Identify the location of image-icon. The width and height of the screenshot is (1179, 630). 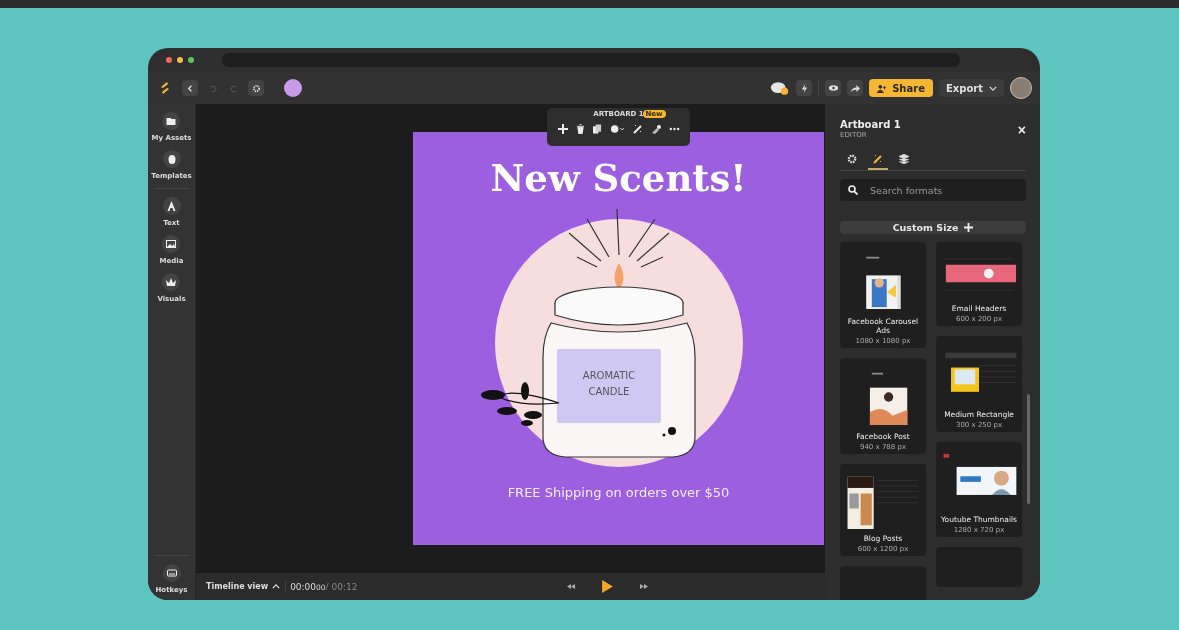
(171, 244).